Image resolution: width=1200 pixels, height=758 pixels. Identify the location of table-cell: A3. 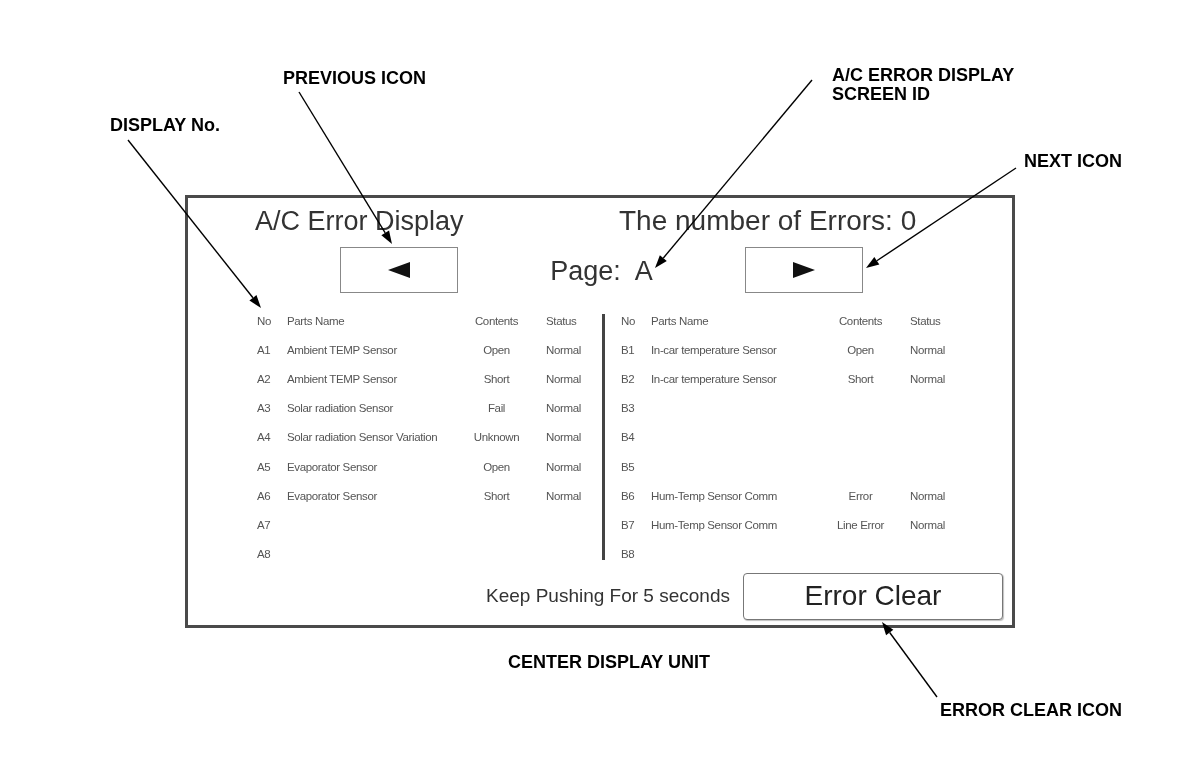
(264, 408).